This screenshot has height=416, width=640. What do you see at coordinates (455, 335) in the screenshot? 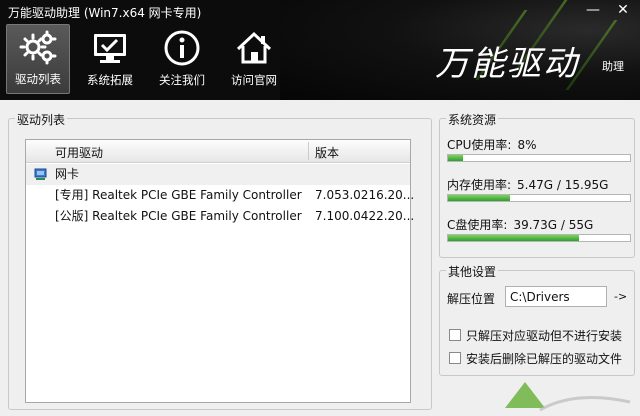
I see `extract-only-checkbox` at bounding box center [455, 335].